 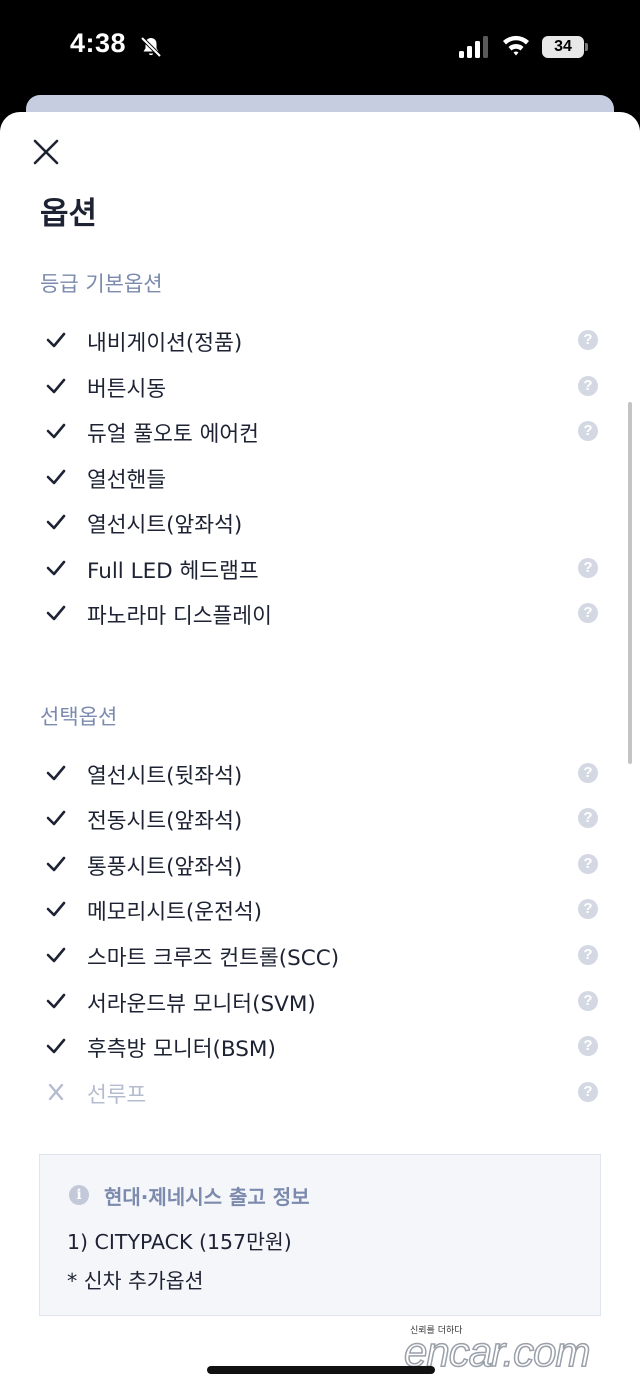 I want to click on option-row: 내비게이션(정품) ?, so click(x=320, y=340).